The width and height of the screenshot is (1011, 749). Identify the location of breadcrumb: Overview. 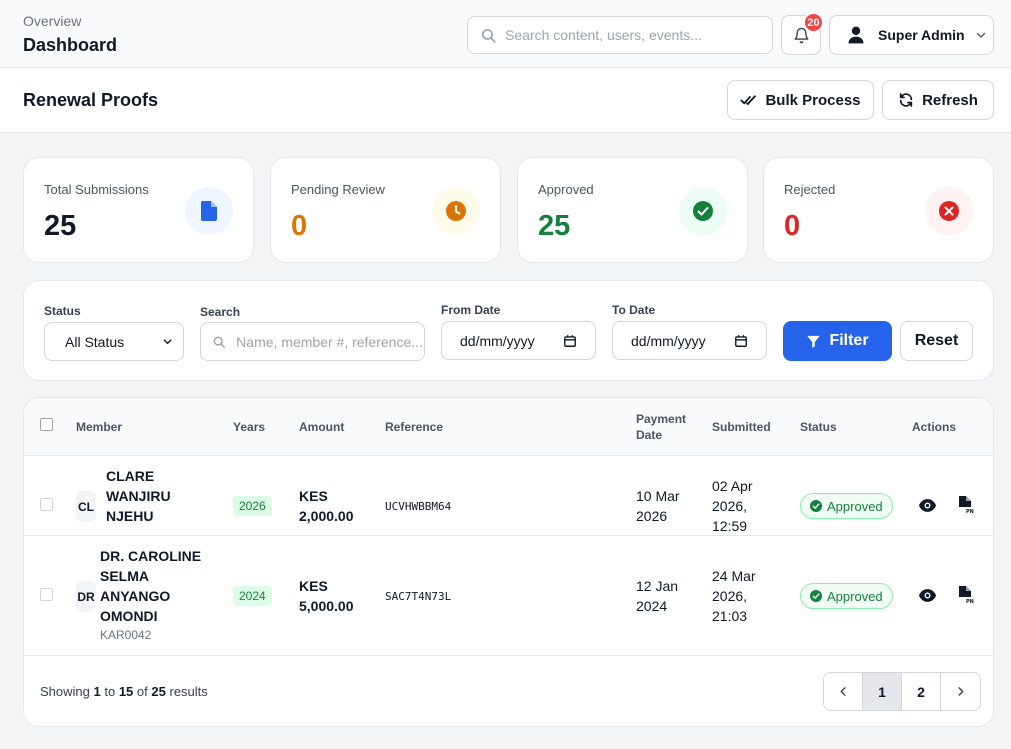
(52, 21).